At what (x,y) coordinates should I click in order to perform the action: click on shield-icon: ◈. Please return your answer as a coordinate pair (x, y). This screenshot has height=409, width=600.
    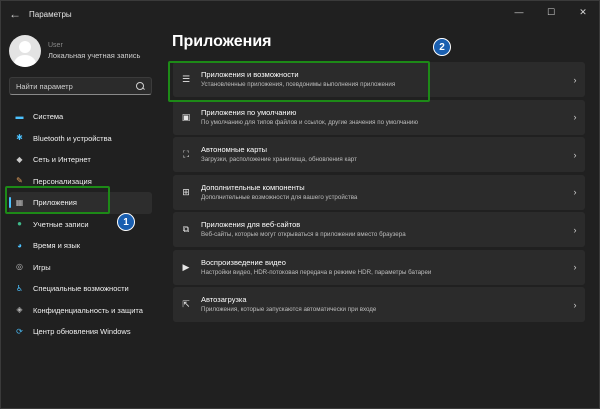
    Looking at the image, I should click on (19, 310).